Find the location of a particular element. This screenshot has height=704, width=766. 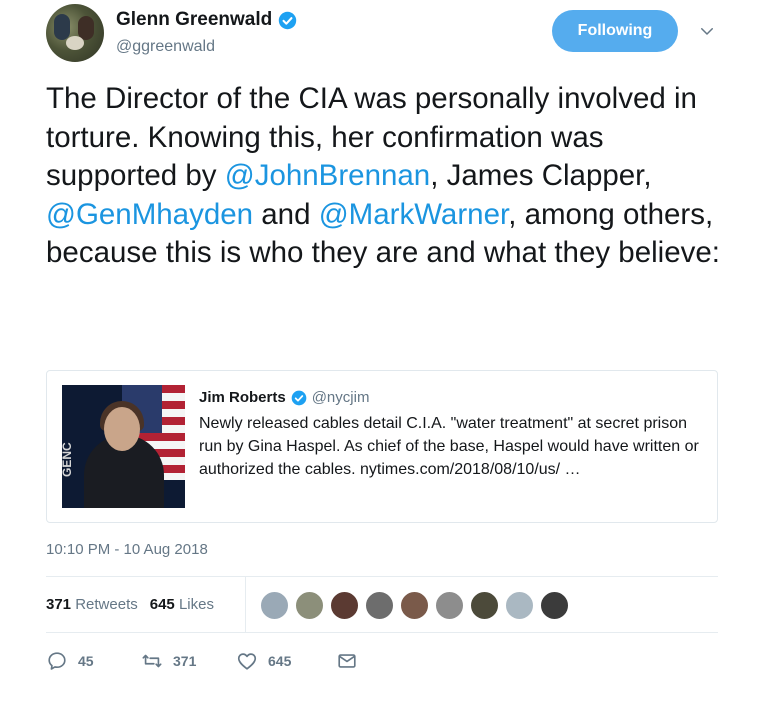

retweet-button: 371 is located at coordinates (188, 661).